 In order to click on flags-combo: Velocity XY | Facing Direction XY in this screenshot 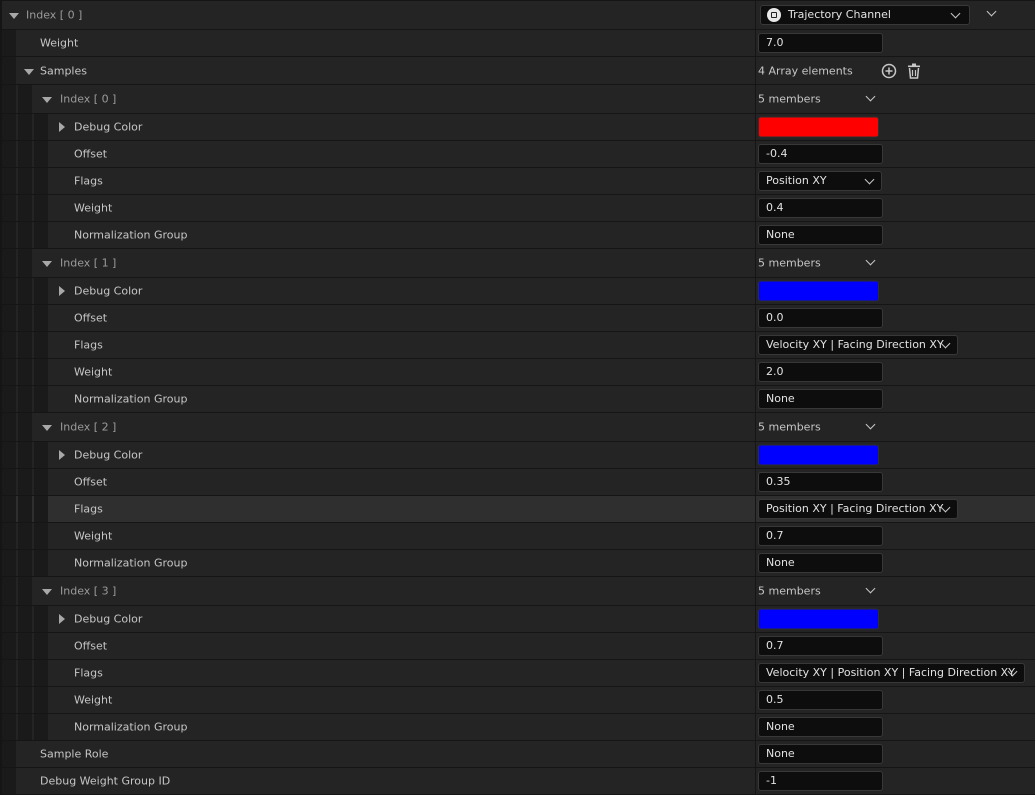, I will do `click(858, 345)`.